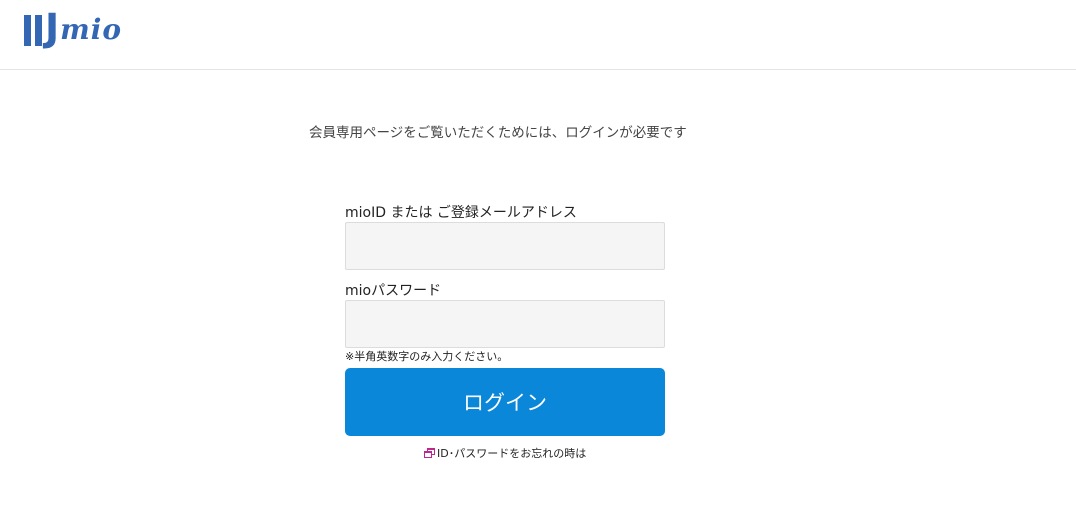 The image size is (1076, 509). Describe the element at coordinates (429, 453) in the screenshot. I see `external-window-icon` at that location.